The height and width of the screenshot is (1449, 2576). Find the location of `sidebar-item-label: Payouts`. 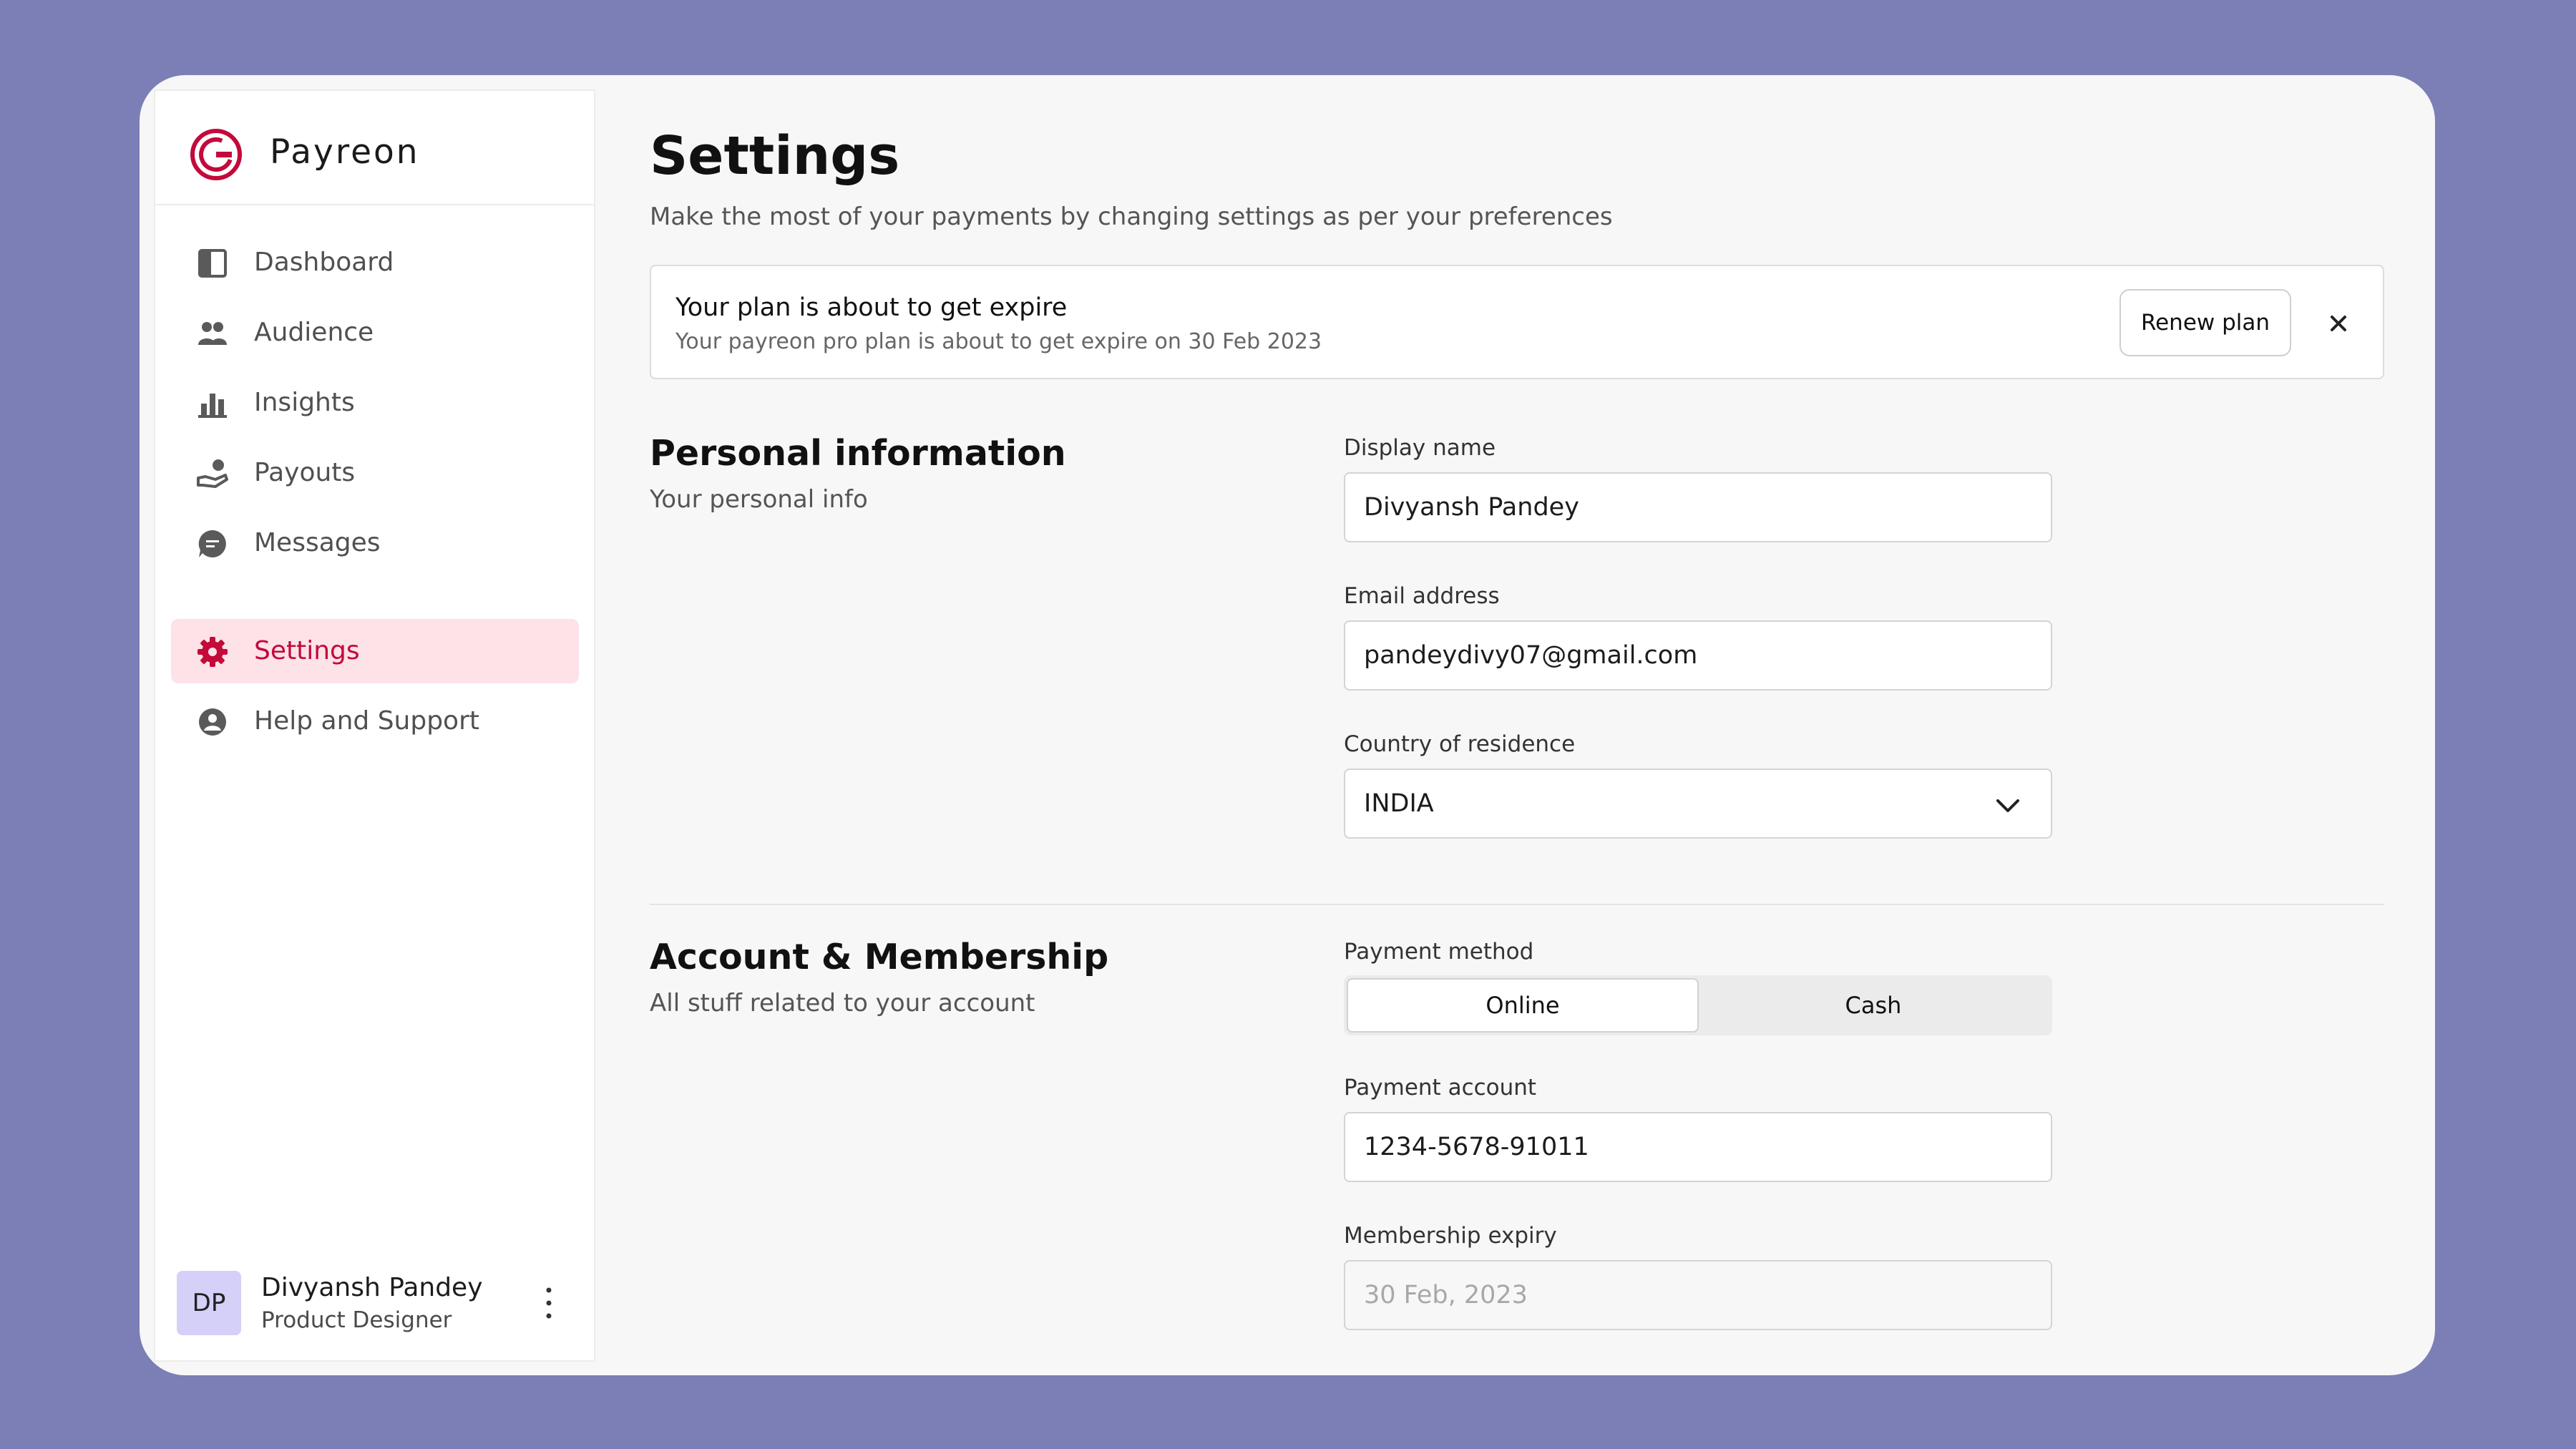

sidebar-item-label: Payouts is located at coordinates (305, 472).